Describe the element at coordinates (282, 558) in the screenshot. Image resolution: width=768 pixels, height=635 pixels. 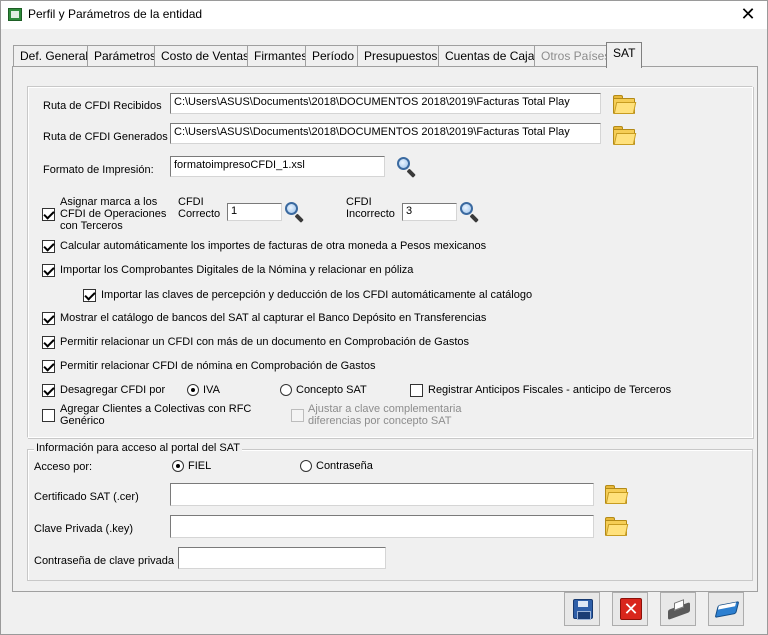
I see `contrasena-clave-input` at that location.